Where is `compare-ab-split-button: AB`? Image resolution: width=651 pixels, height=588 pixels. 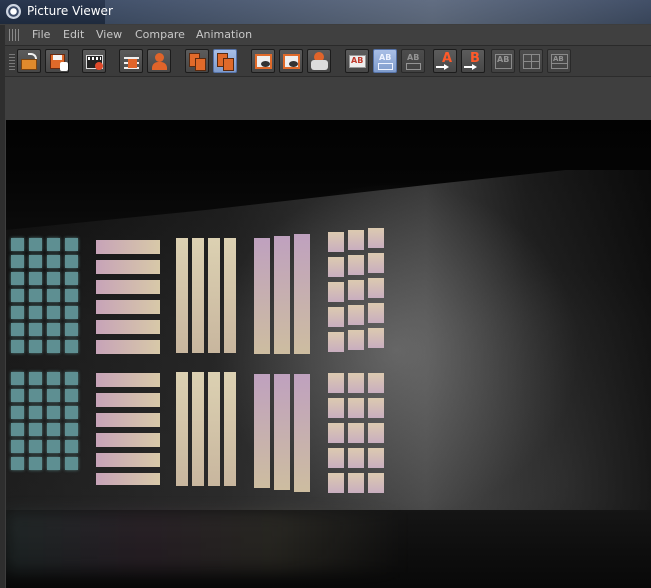
compare-ab-split-button: AB is located at coordinates (385, 61).